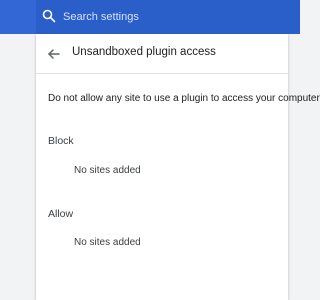  Describe the element at coordinates (49, 16) in the screenshot. I see `search-icon` at that location.